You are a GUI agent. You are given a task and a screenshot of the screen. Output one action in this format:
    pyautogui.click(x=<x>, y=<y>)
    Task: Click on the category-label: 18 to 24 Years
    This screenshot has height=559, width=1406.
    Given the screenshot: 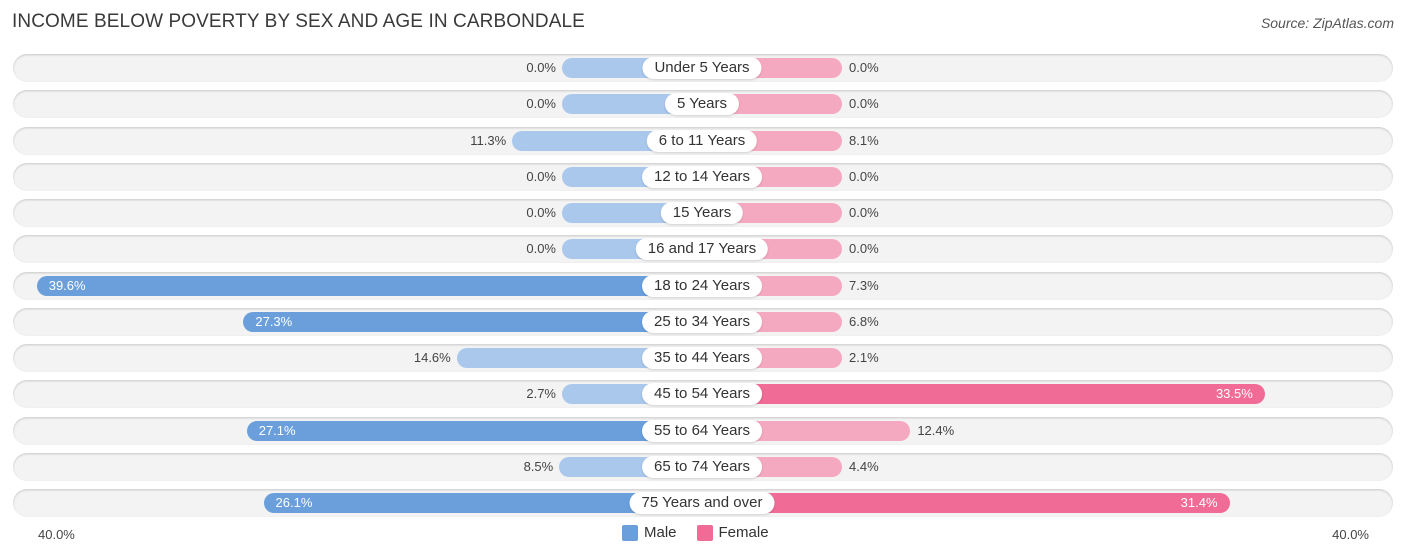 What is the action you would take?
    pyautogui.click(x=702, y=285)
    